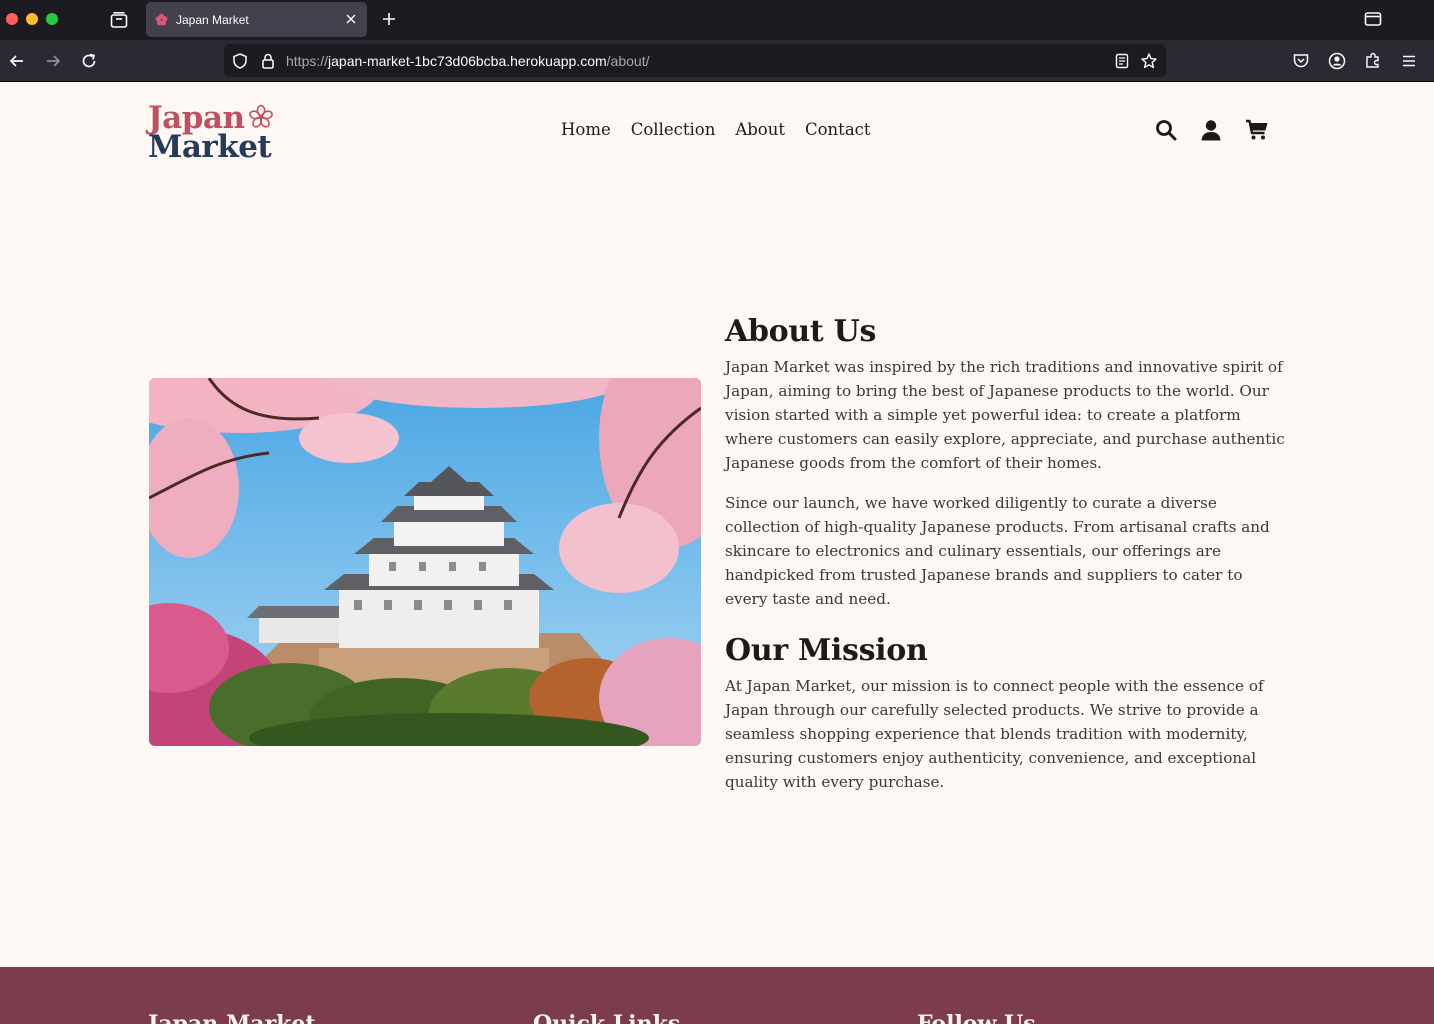  Describe the element at coordinates (1149, 61) in the screenshot. I see `bookmark-star-icon` at that location.